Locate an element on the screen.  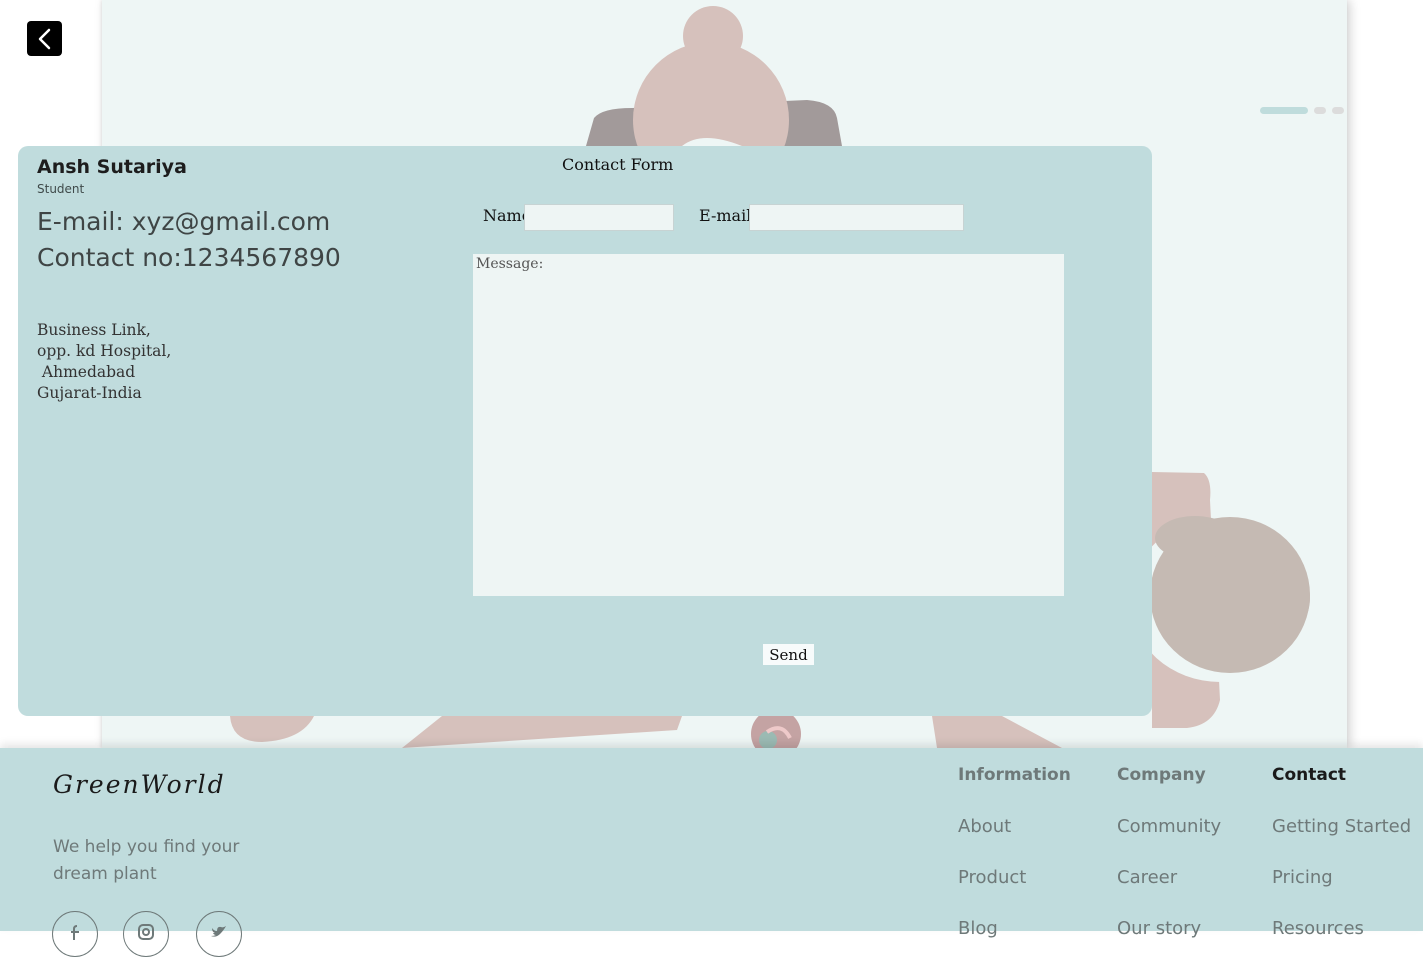
brand-logo: GreenWorld is located at coordinates (139, 784).